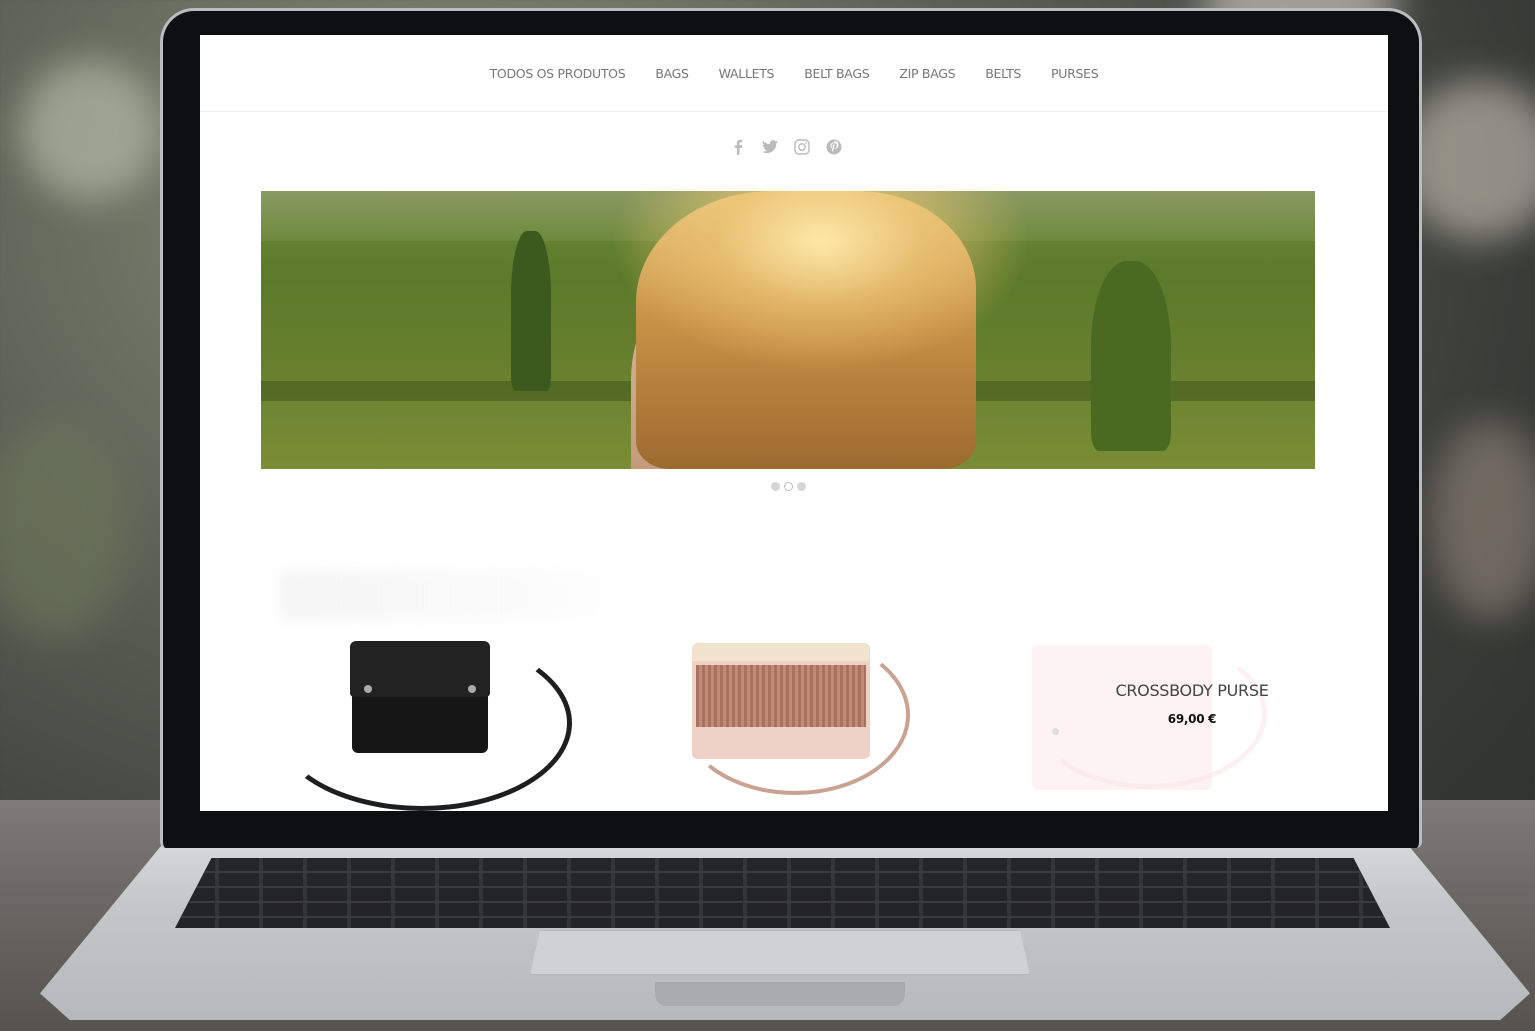  I want to click on slider-dot-active, so click(788, 486).